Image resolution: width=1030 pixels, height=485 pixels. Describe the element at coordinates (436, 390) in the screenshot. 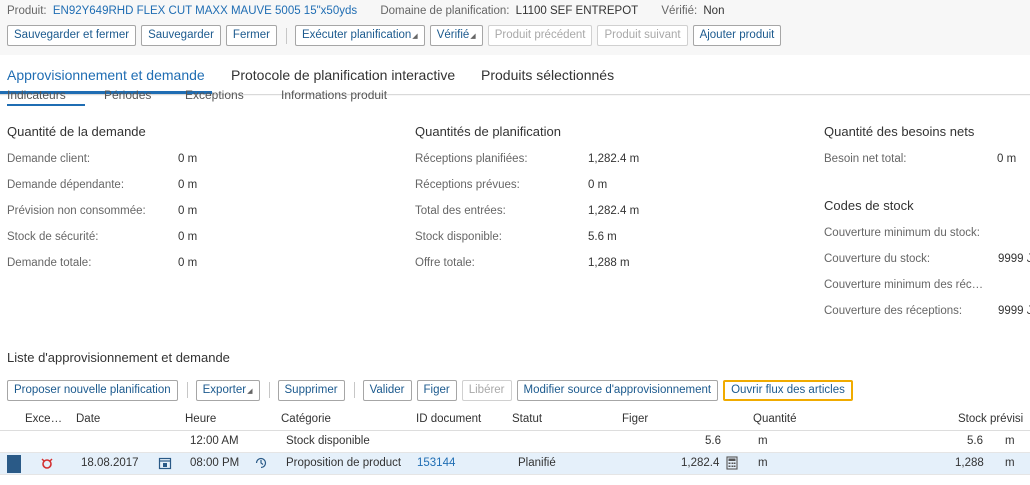

I see `fix-button: Figer` at that location.